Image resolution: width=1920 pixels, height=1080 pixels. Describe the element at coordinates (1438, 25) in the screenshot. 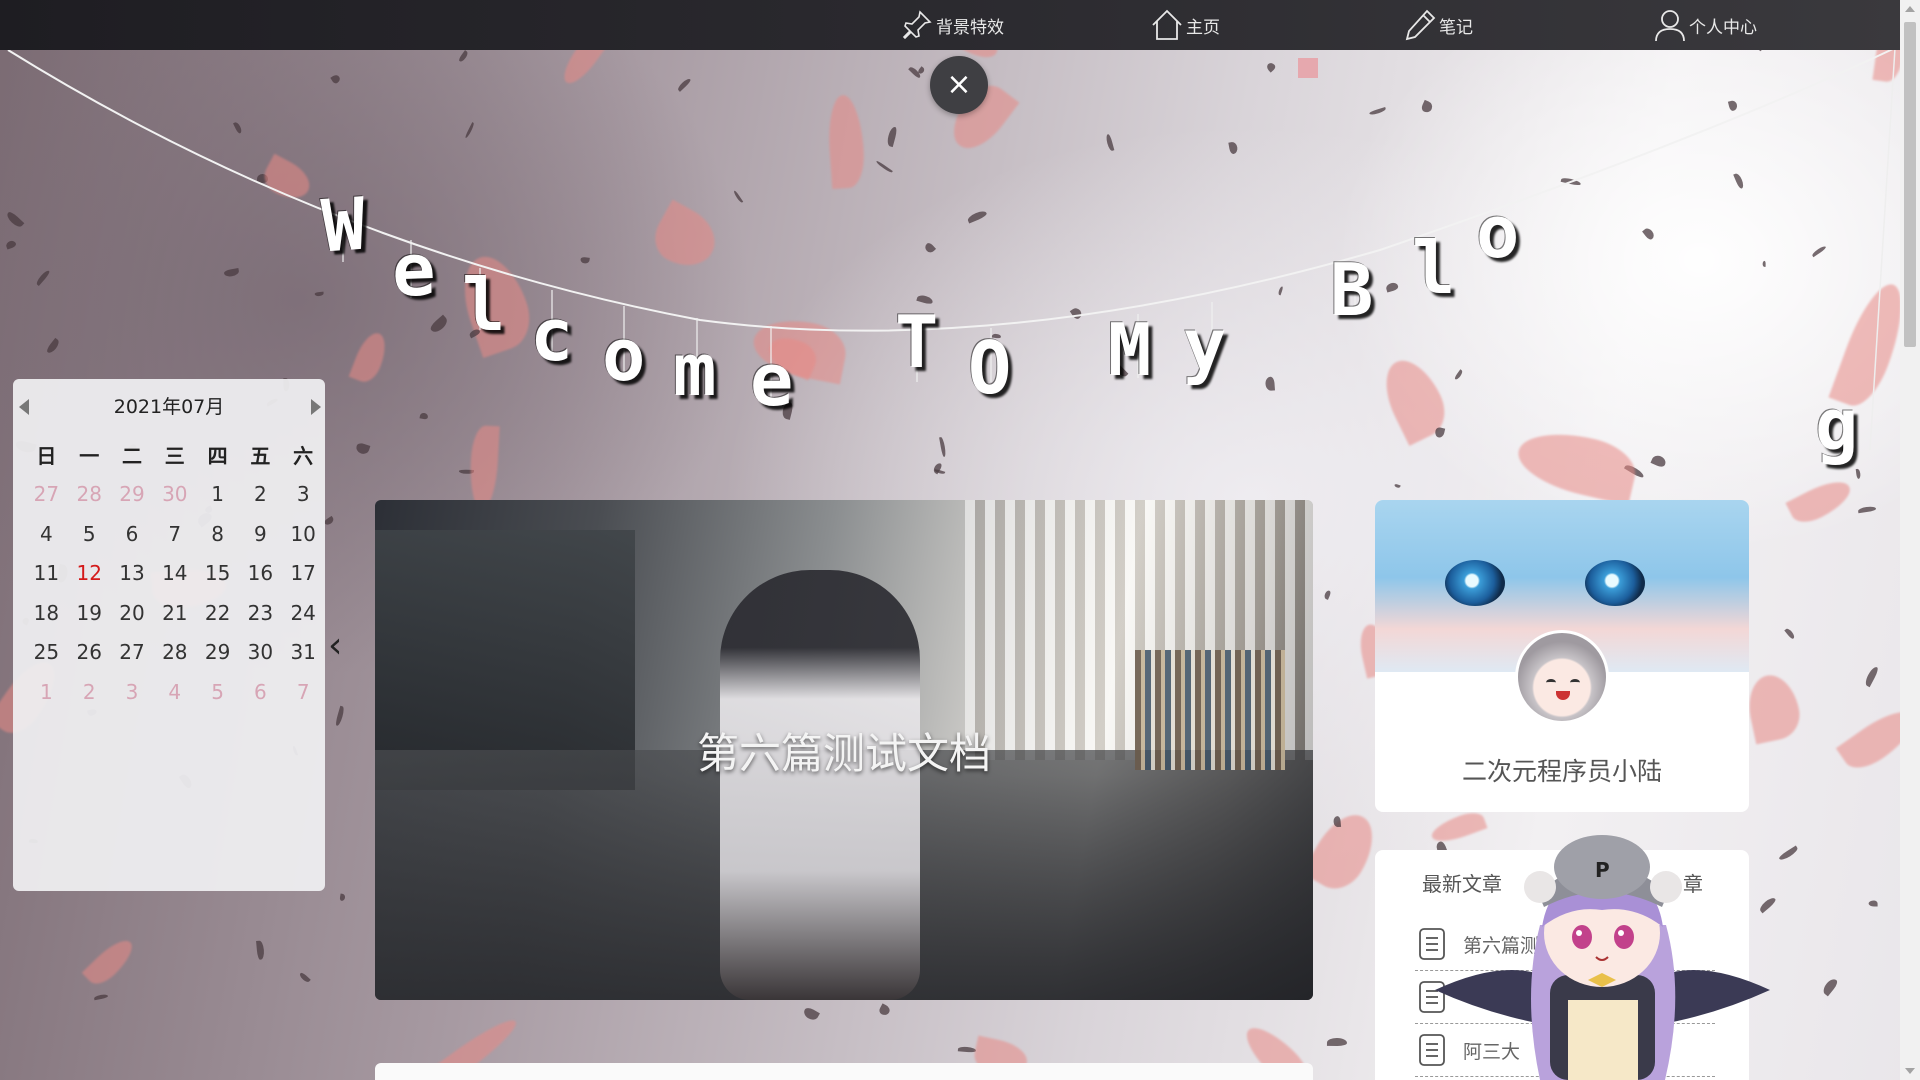

I see `nav-notes: 笔记` at that location.